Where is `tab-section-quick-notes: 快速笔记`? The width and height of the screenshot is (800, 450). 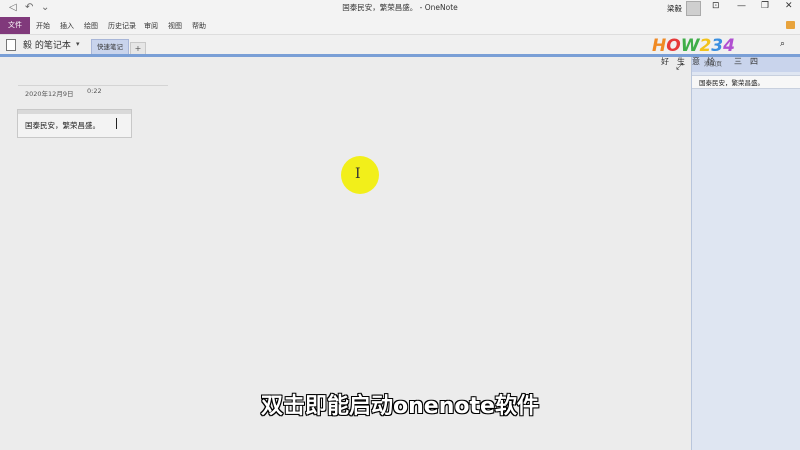
tab-section-quick-notes: 快速笔记 is located at coordinates (110, 47).